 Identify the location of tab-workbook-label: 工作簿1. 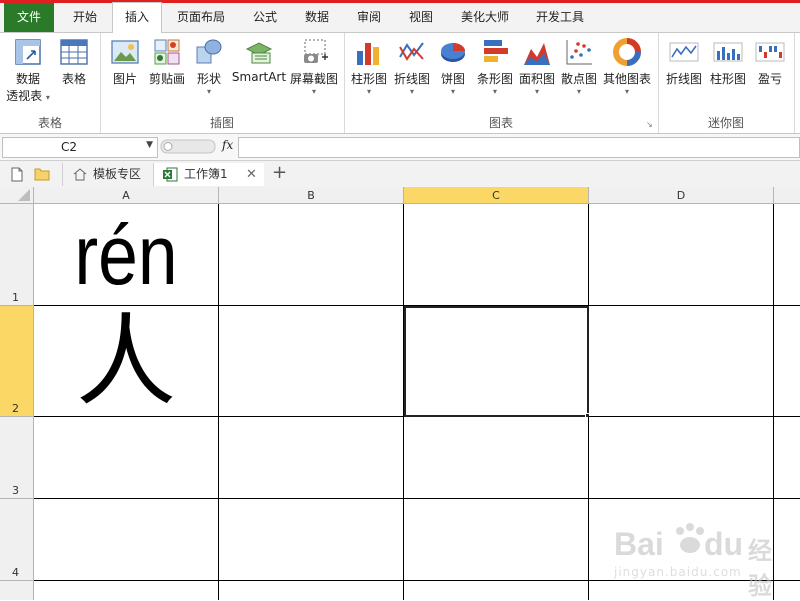
(206, 174).